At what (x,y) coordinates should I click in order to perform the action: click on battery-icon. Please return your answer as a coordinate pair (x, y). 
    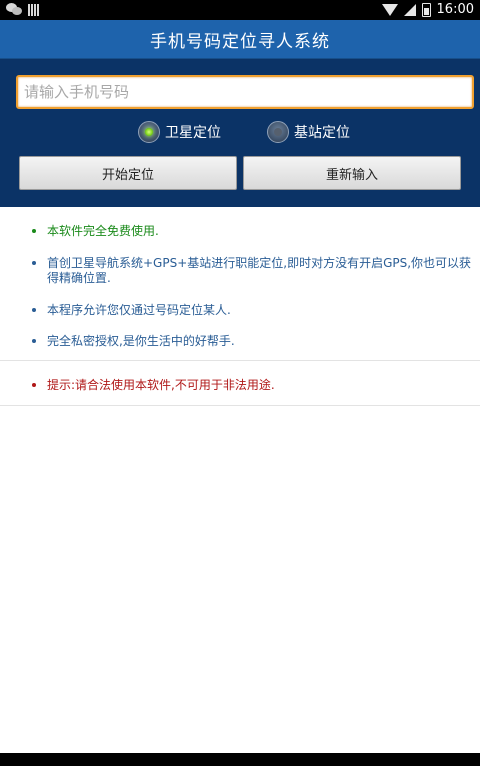
    Looking at the image, I should click on (426, 9).